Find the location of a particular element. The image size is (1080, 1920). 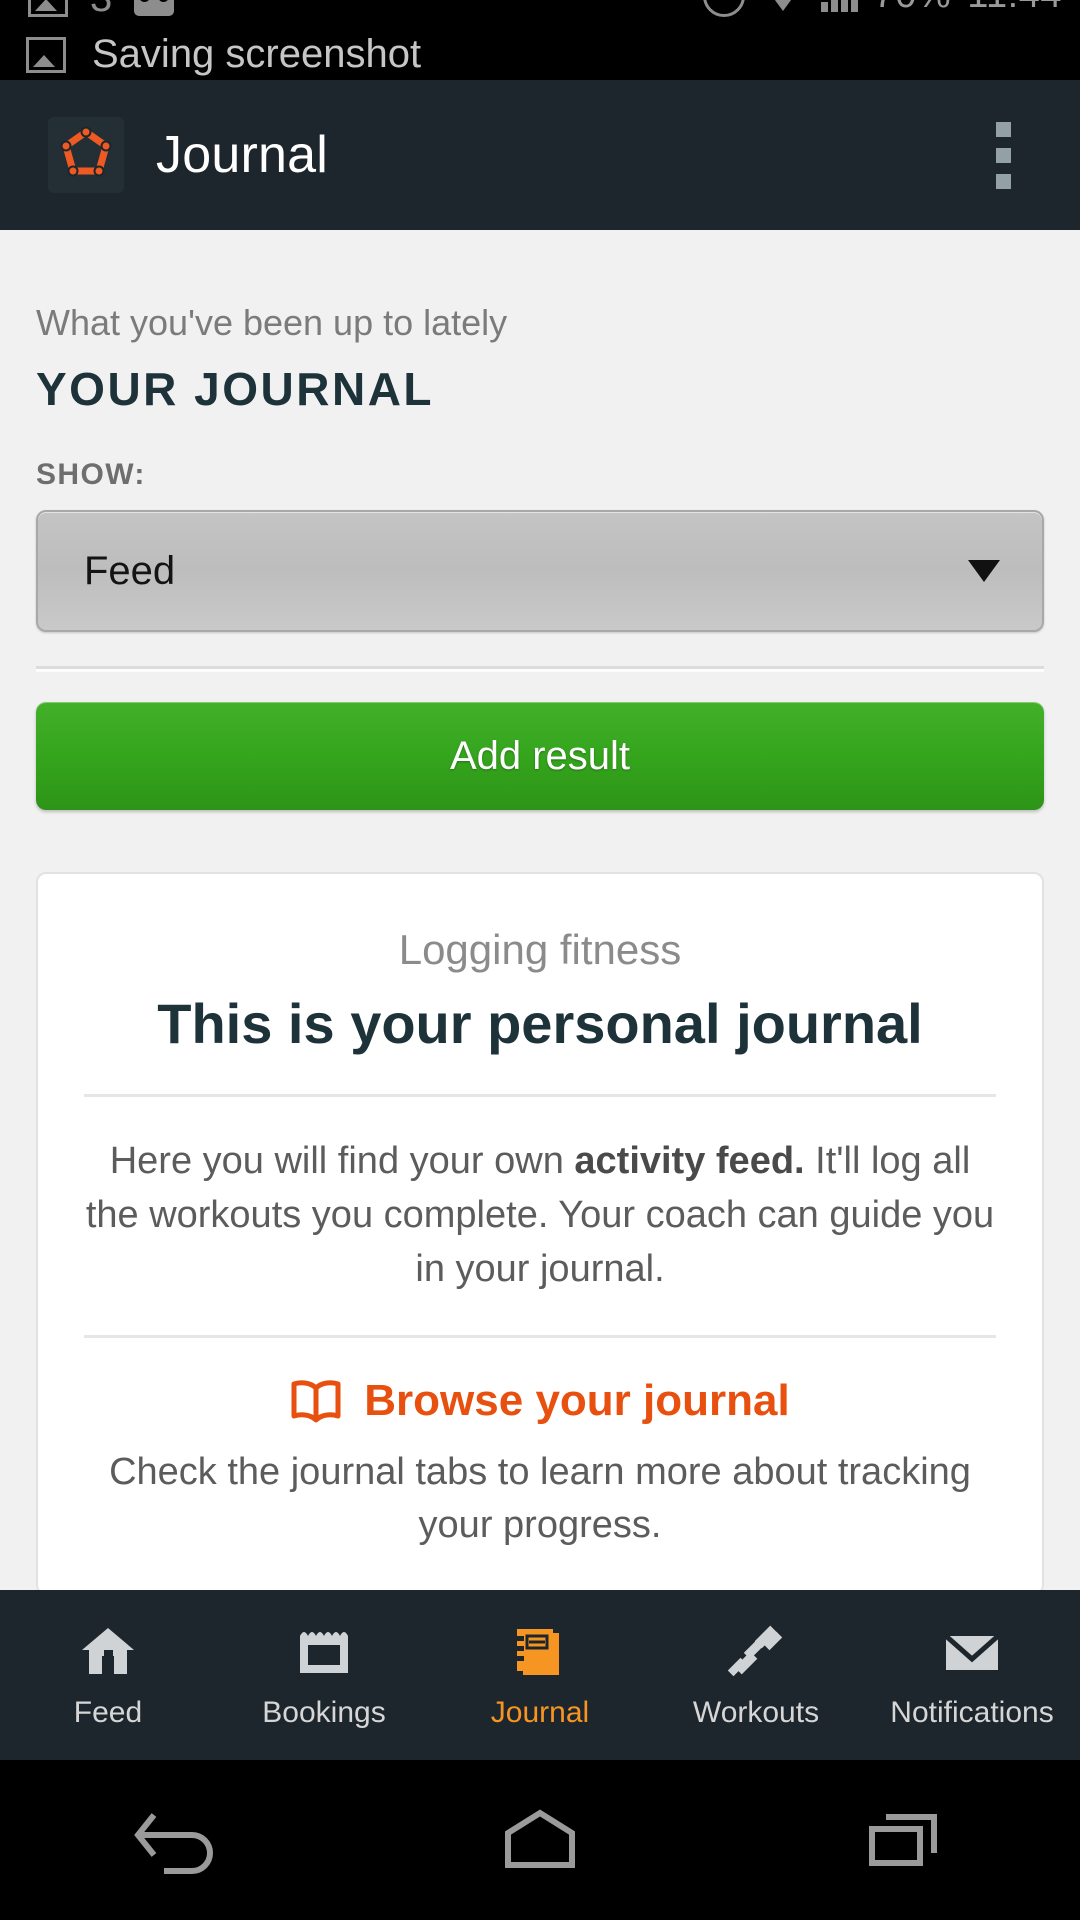

alarm-clock-icon is located at coordinates (723, 8).